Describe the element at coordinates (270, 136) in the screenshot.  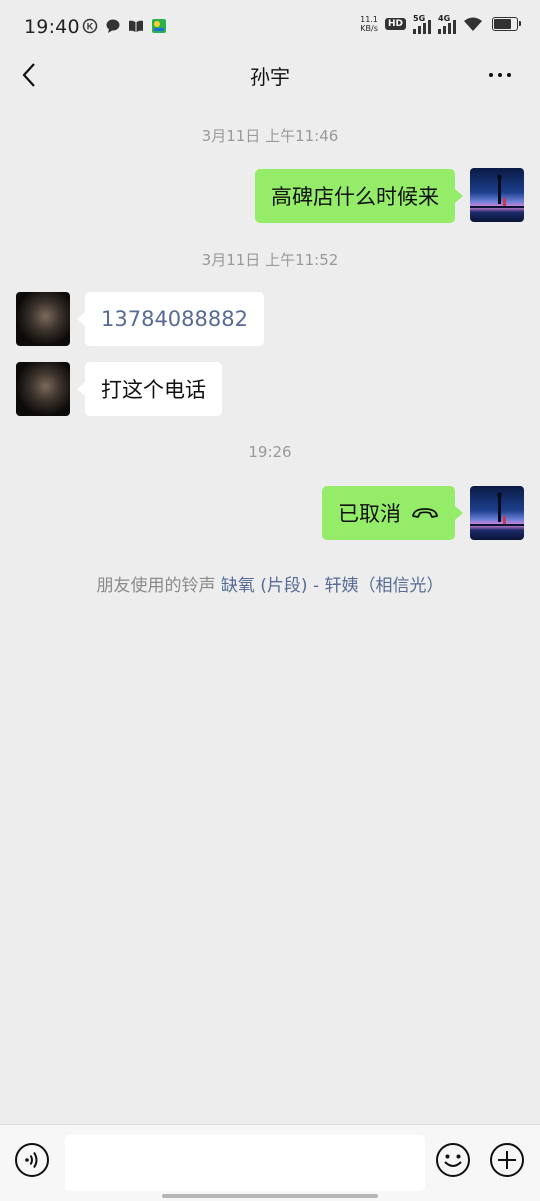
I see `message-timestamp: 3月11日 上午11:46` at that location.